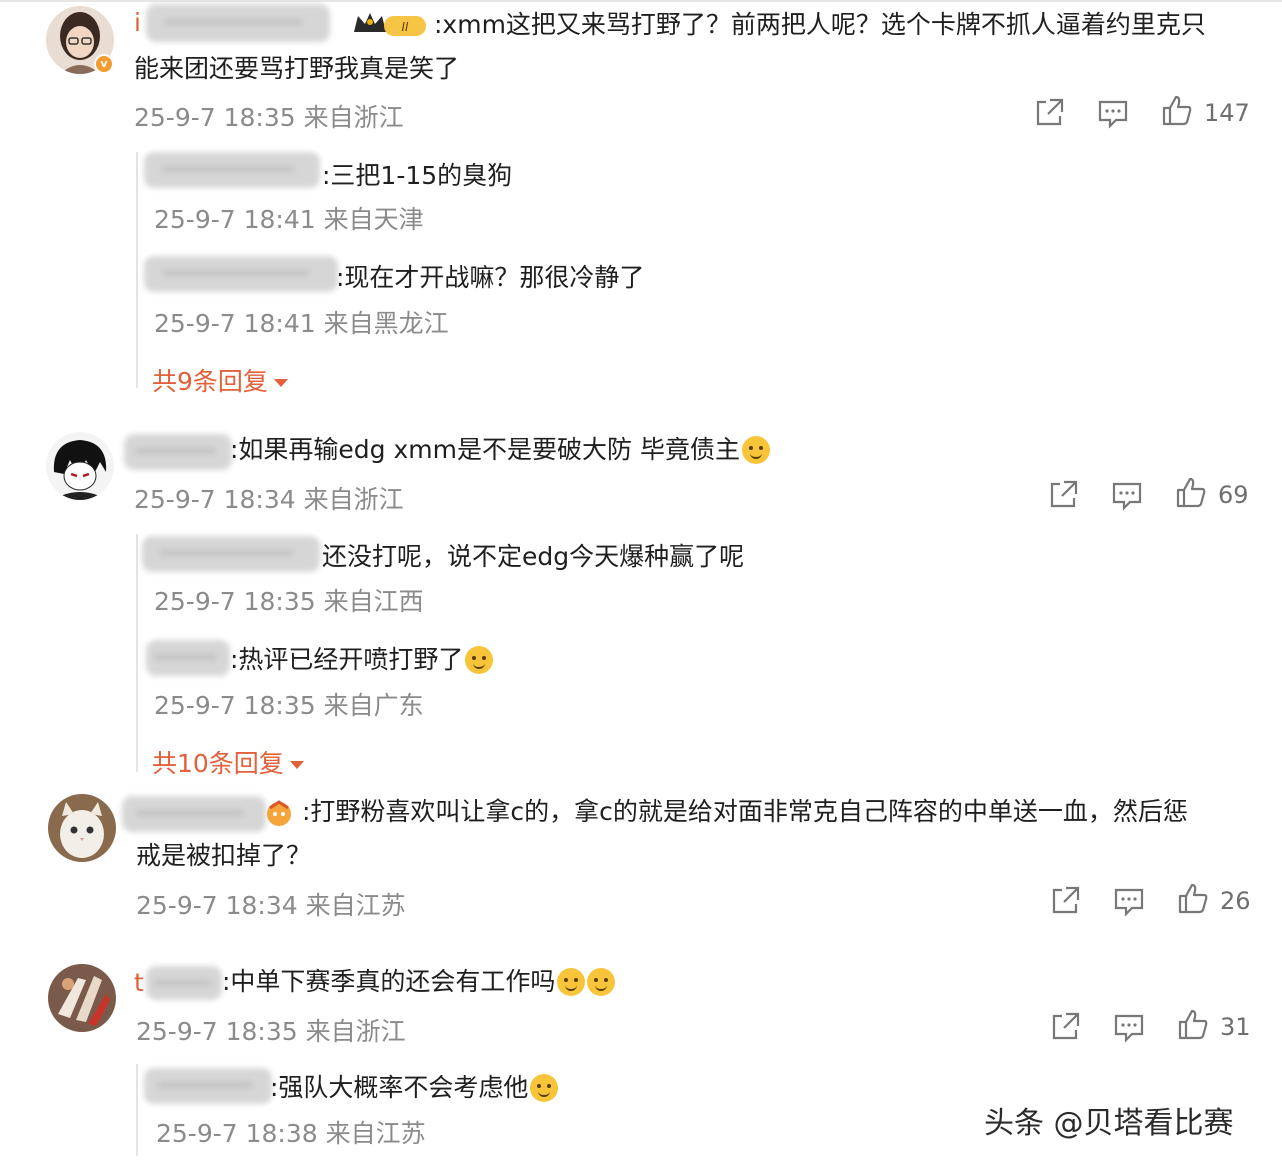 Image resolution: width=1282 pixels, height=1162 pixels. What do you see at coordinates (269, 499) in the screenshot?
I see `comment-meta: 25-9-7 18:34 来自浙江` at bounding box center [269, 499].